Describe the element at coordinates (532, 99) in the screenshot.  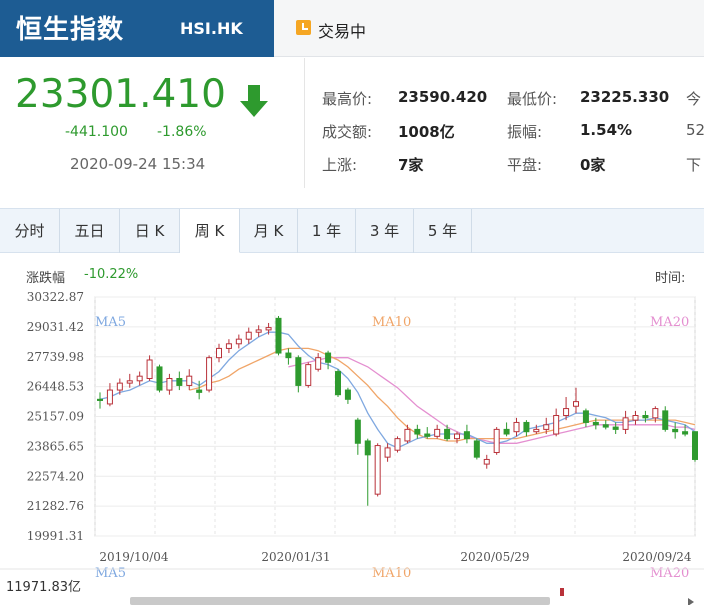
I see `stat-label-low: 最低价:` at that location.